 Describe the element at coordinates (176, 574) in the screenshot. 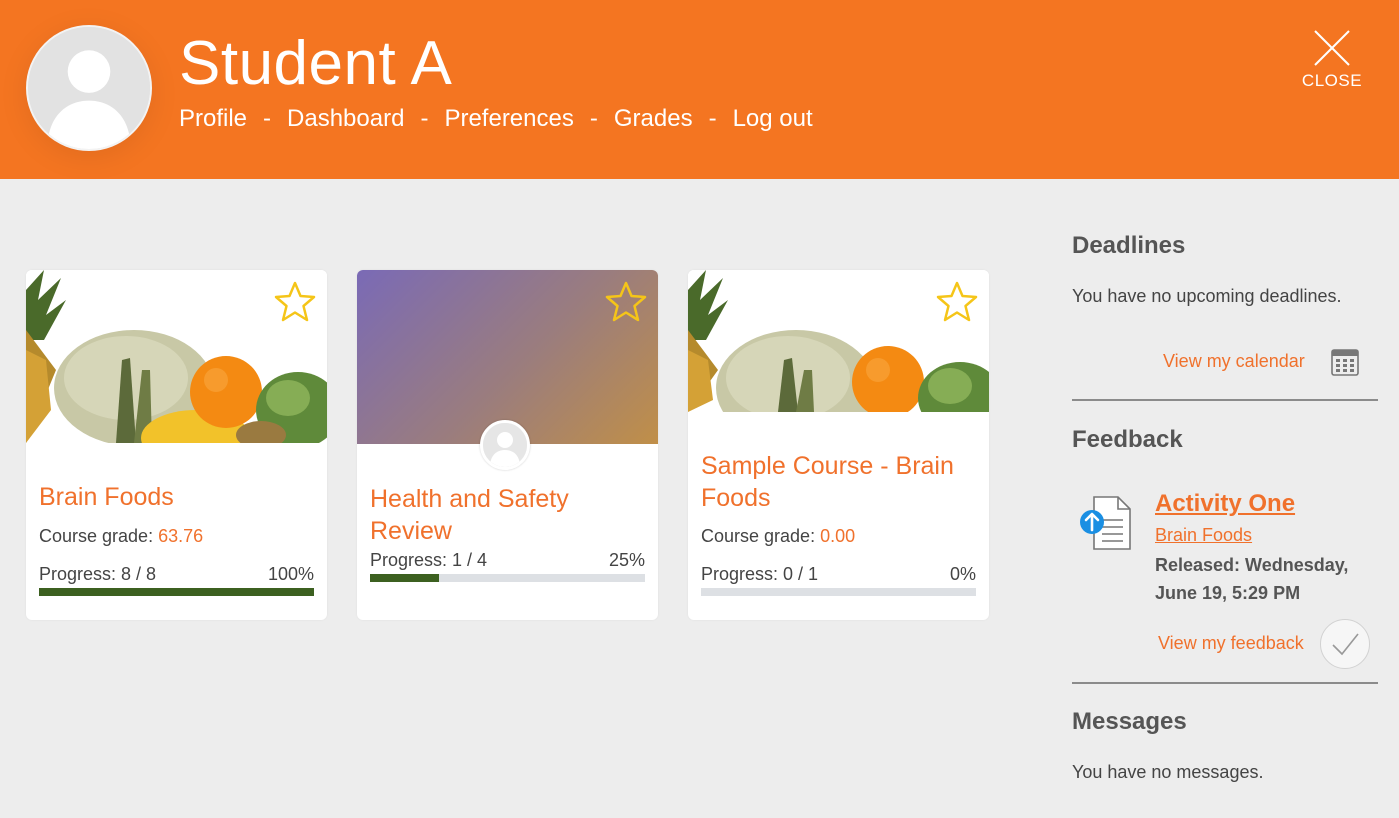

I see `course-progress-text: Progress: 8 / 8 100%` at that location.